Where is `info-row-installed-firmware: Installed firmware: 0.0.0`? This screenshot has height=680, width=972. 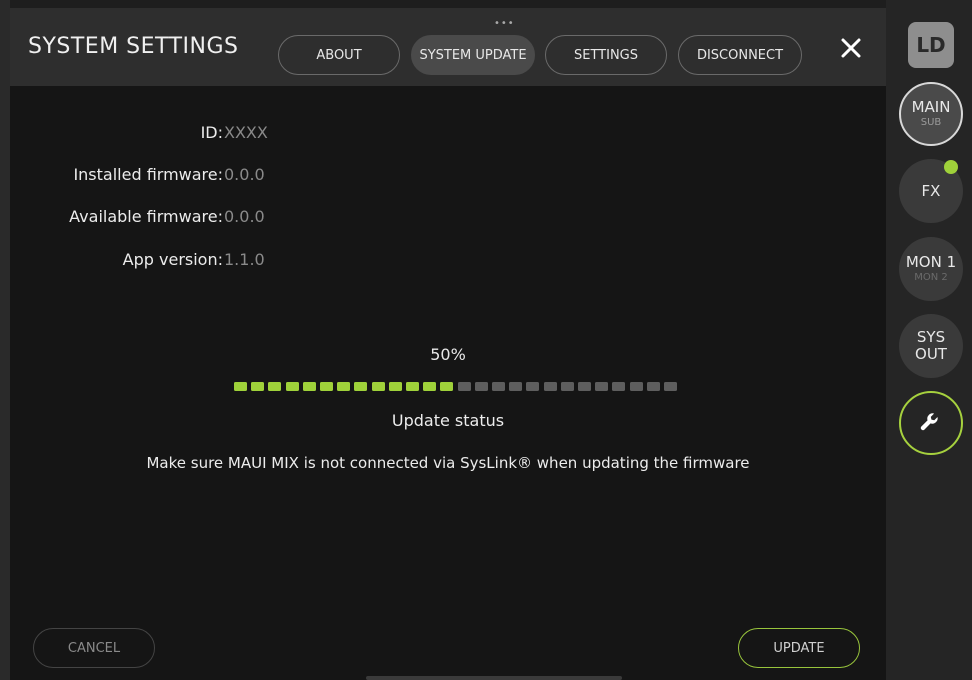 info-row-installed-firmware: Installed firmware: 0.0.0 is located at coordinates (220, 176).